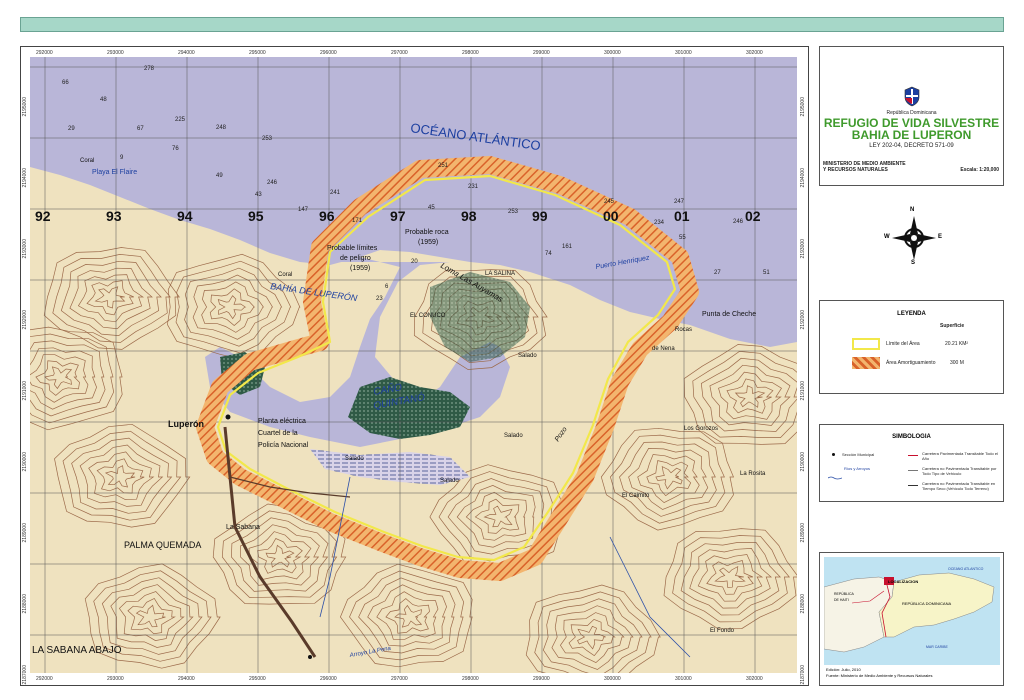  I want to click on label-salado-2: Salado, so click(513, 436).